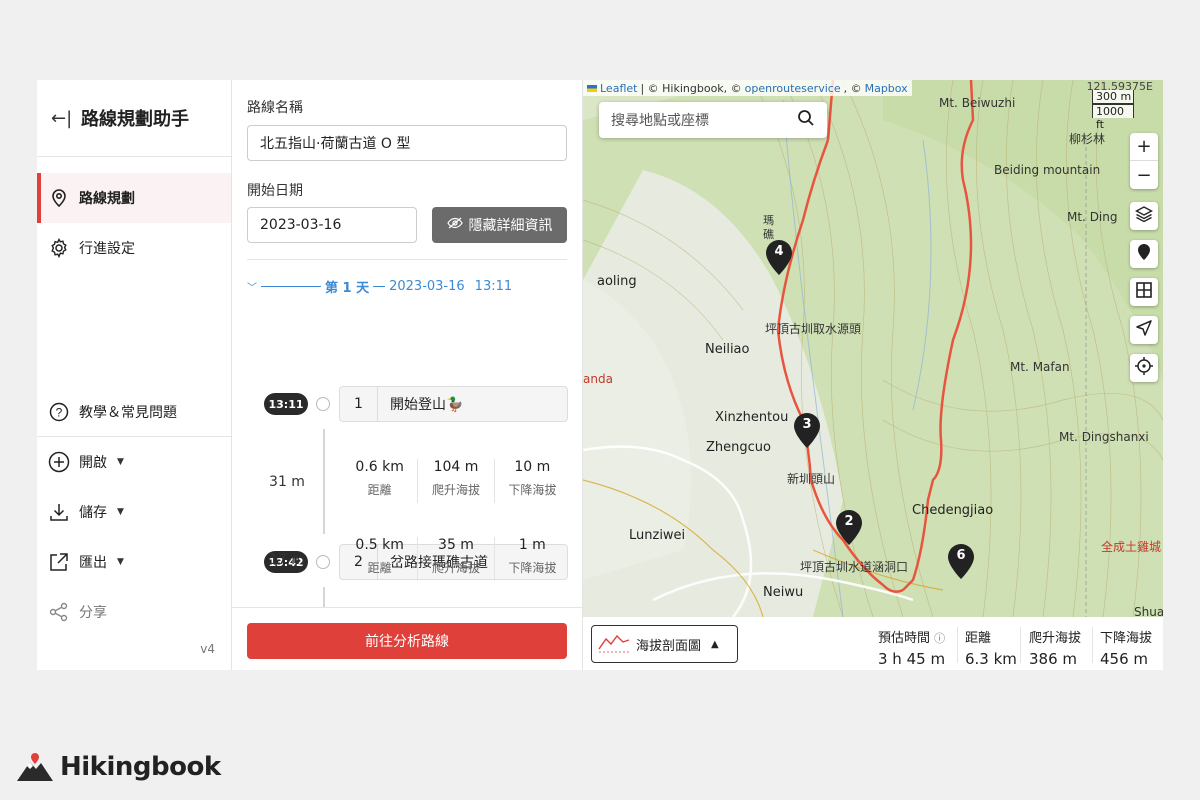 The image size is (1200, 800). I want to click on locate-button, so click(1144, 368).